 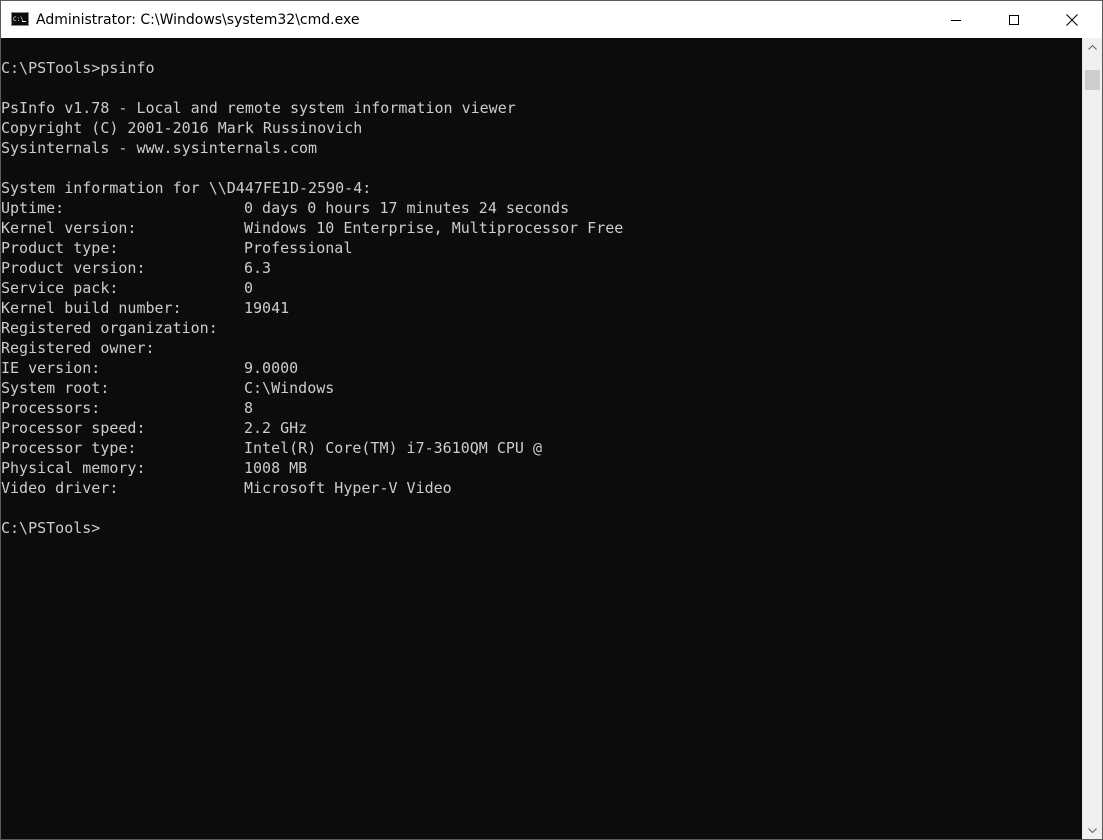 I want to click on maximize-button, so click(x=1014, y=19).